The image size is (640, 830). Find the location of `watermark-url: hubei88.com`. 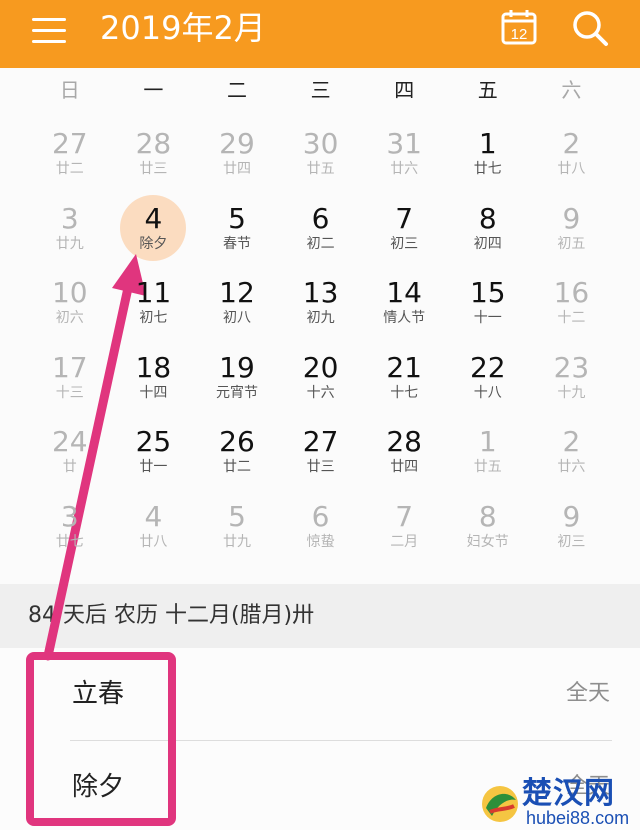

watermark-url: hubei88.com is located at coordinates (578, 818).